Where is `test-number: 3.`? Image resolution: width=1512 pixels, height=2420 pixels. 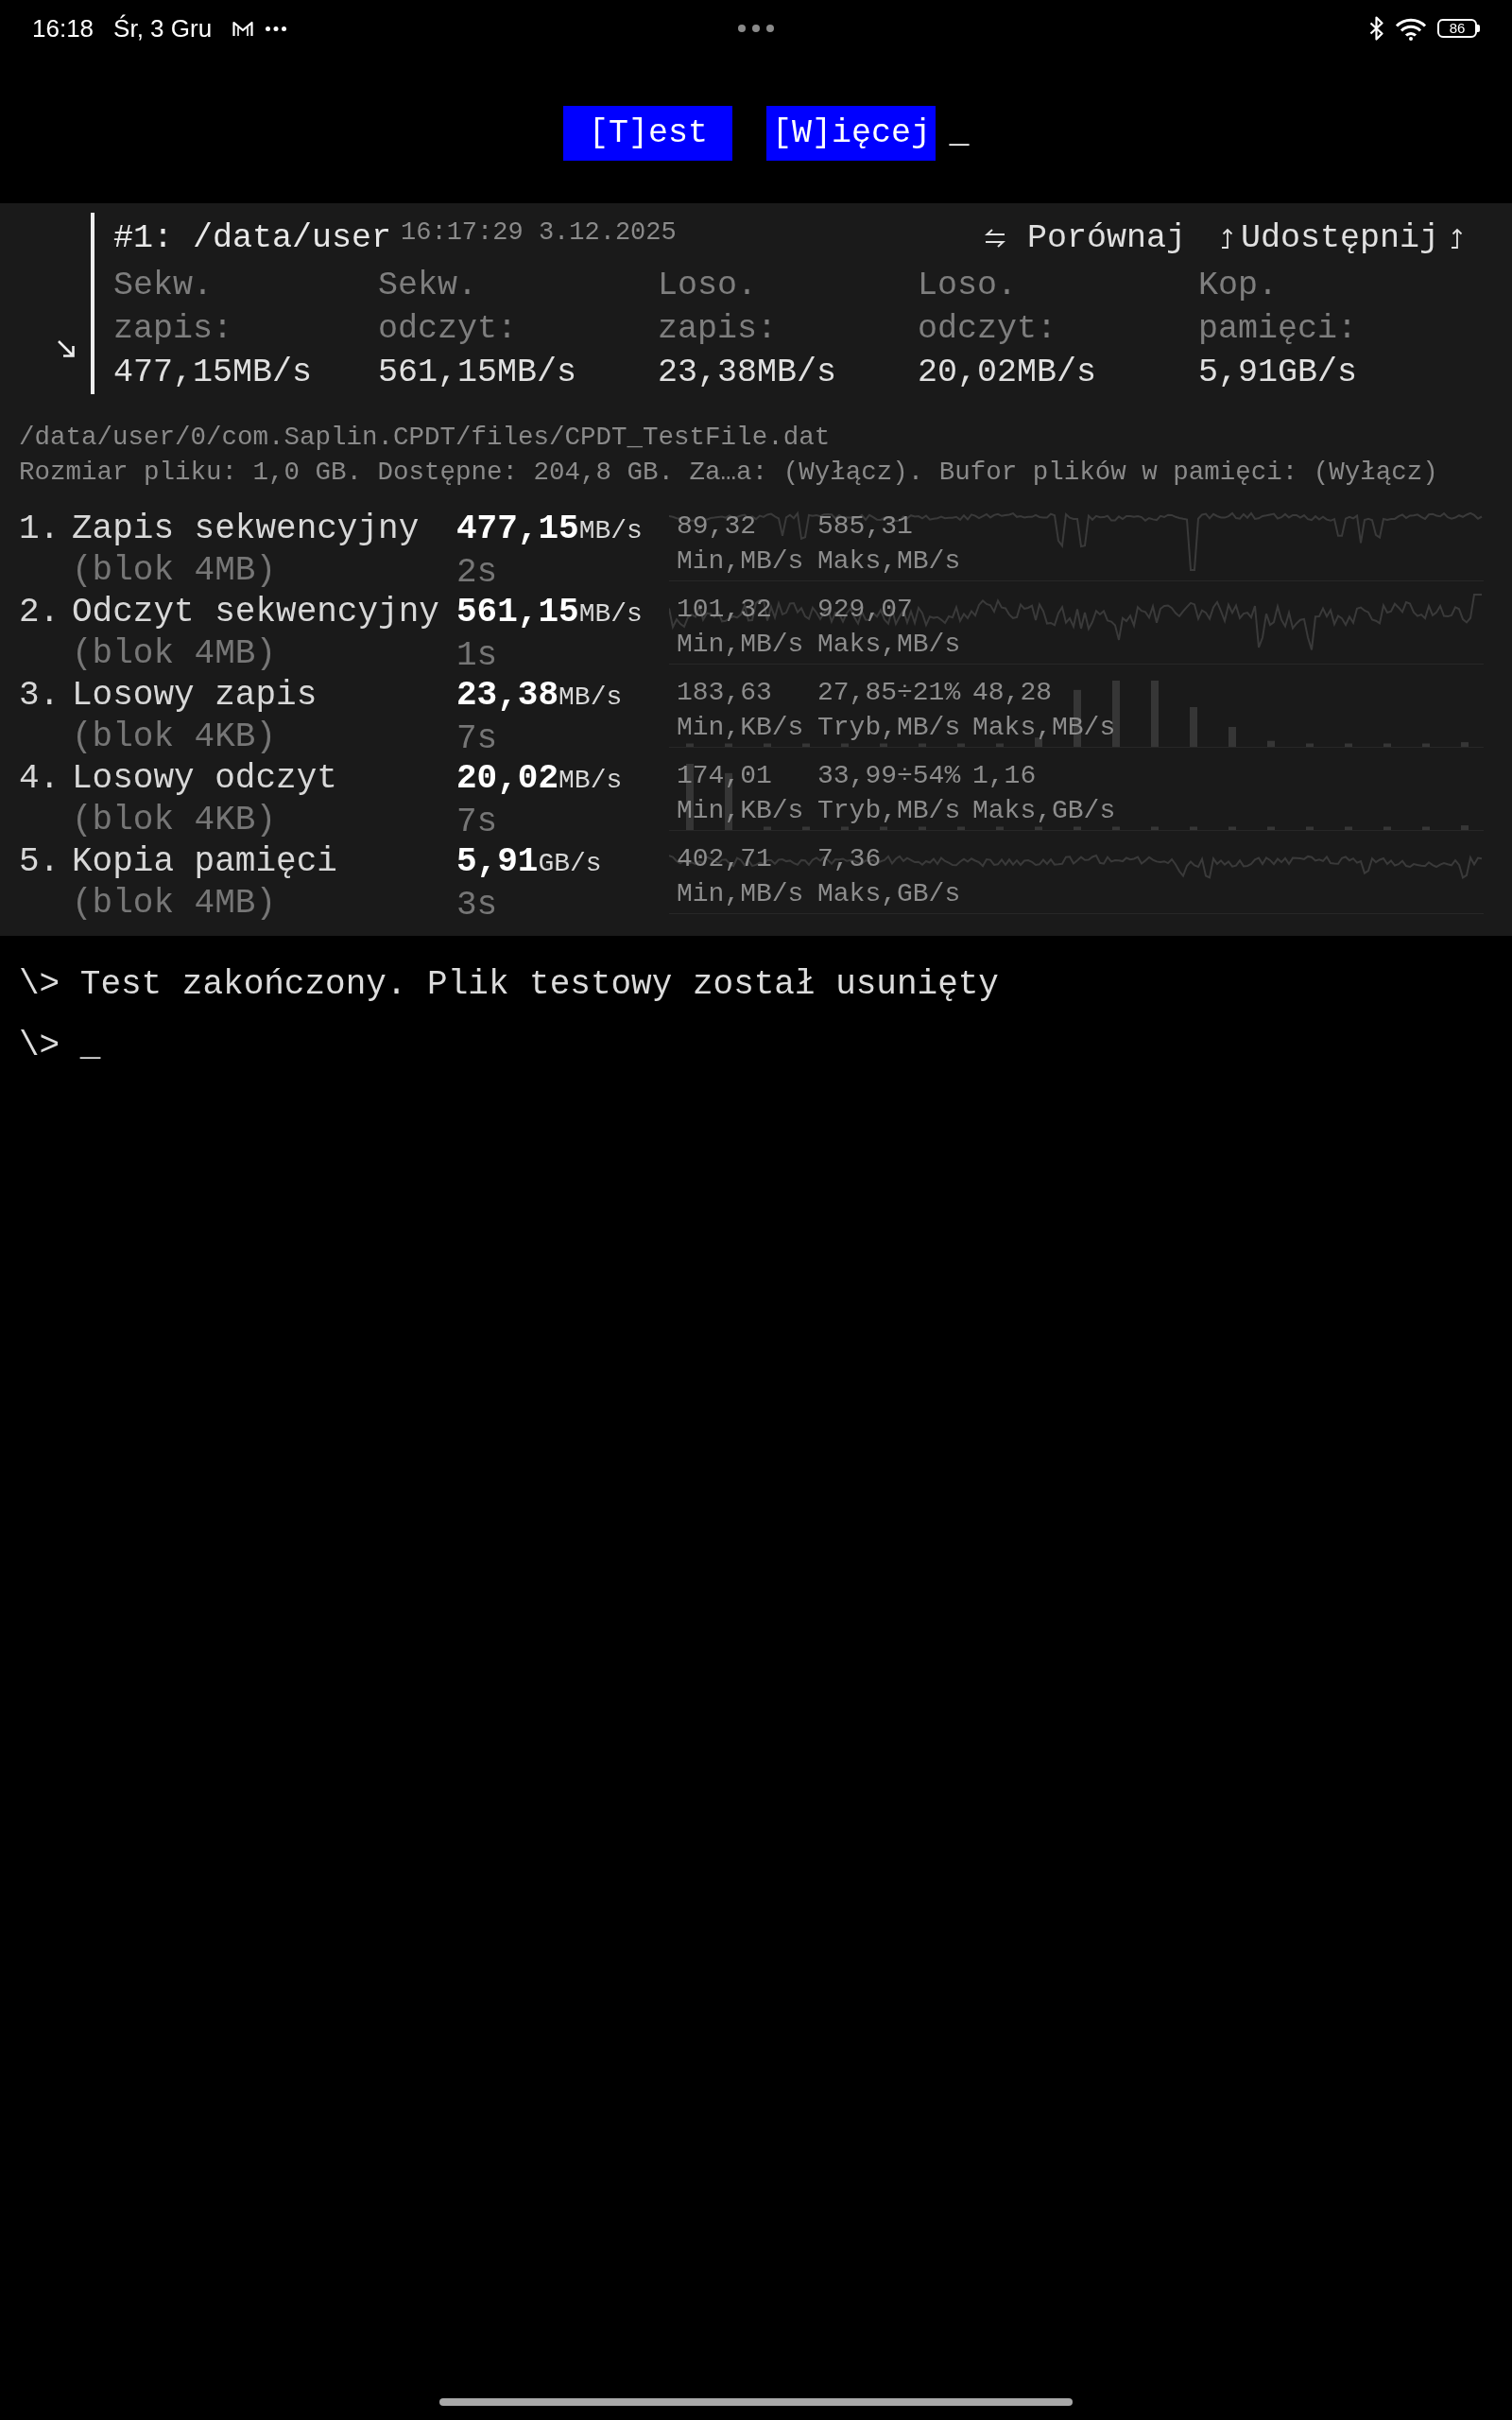 test-number: 3. is located at coordinates (39, 696).